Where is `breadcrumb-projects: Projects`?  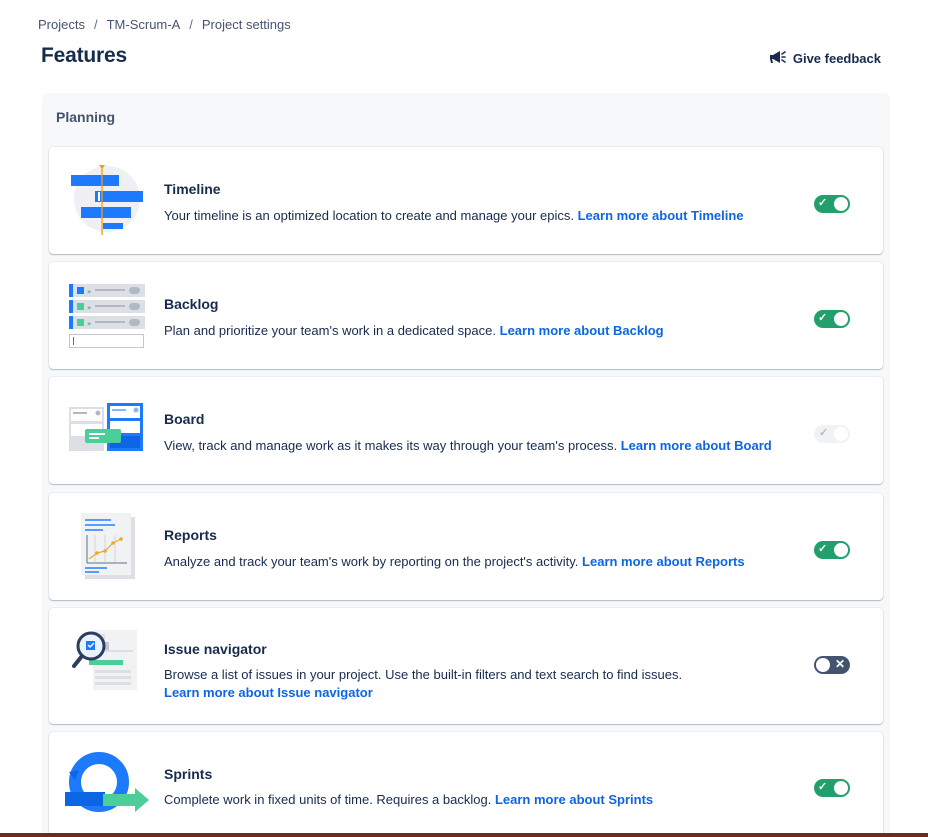
breadcrumb-projects: Projects is located at coordinates (61, 24).